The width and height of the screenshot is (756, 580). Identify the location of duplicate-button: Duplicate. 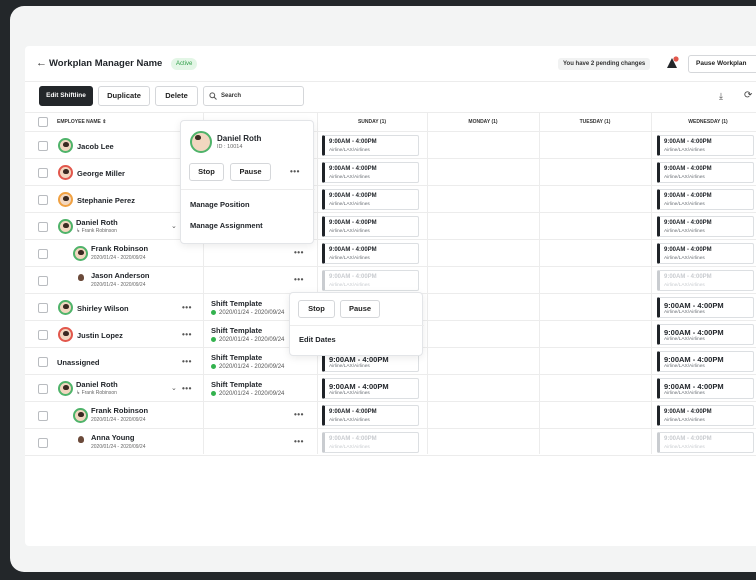
(124, 96).